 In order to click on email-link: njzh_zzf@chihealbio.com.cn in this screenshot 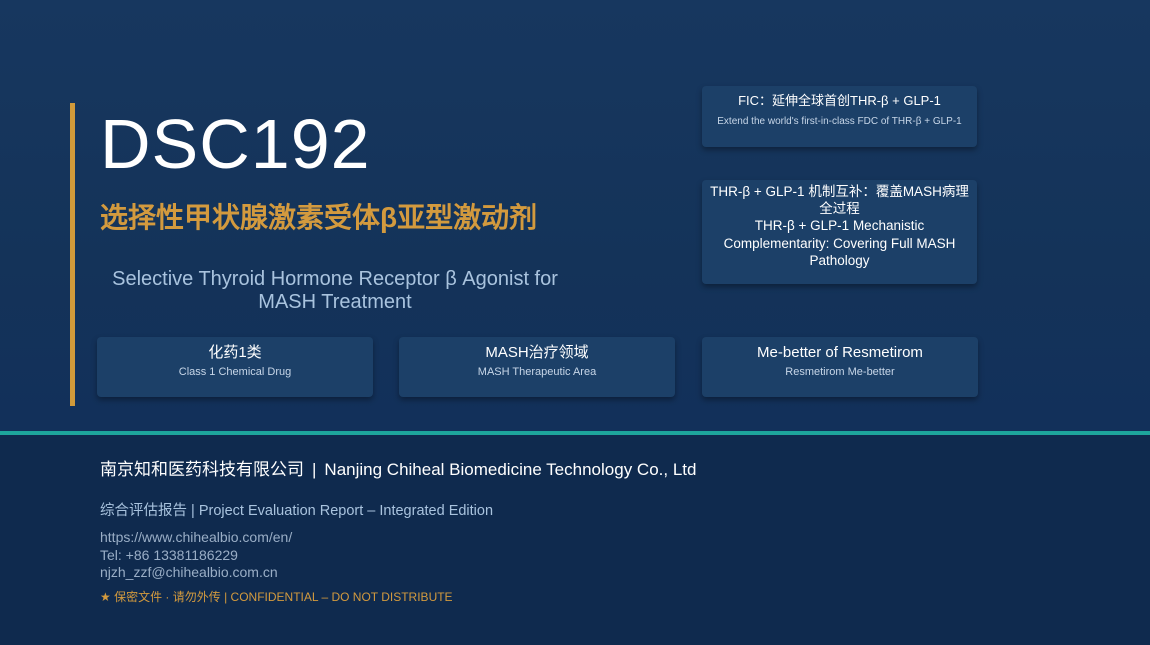, I will do `click(196, 573)`.